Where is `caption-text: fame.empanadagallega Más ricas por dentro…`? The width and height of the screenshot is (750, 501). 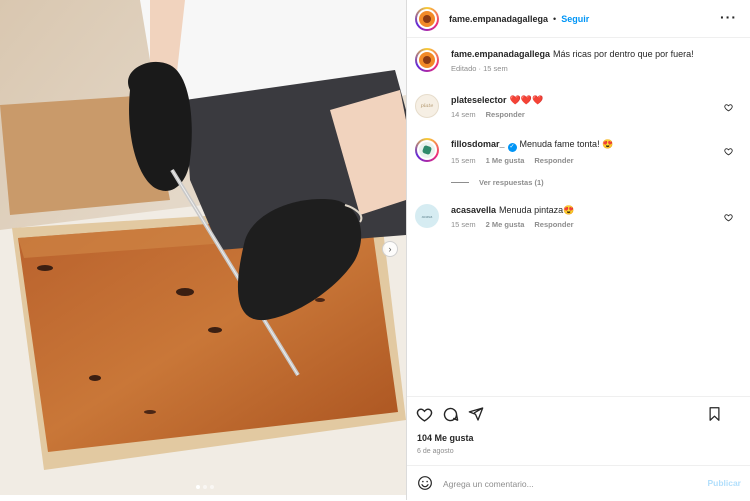 caption-text: fame.empanadagallega Más ricas por dentro… is located at coordinates (586, 54).